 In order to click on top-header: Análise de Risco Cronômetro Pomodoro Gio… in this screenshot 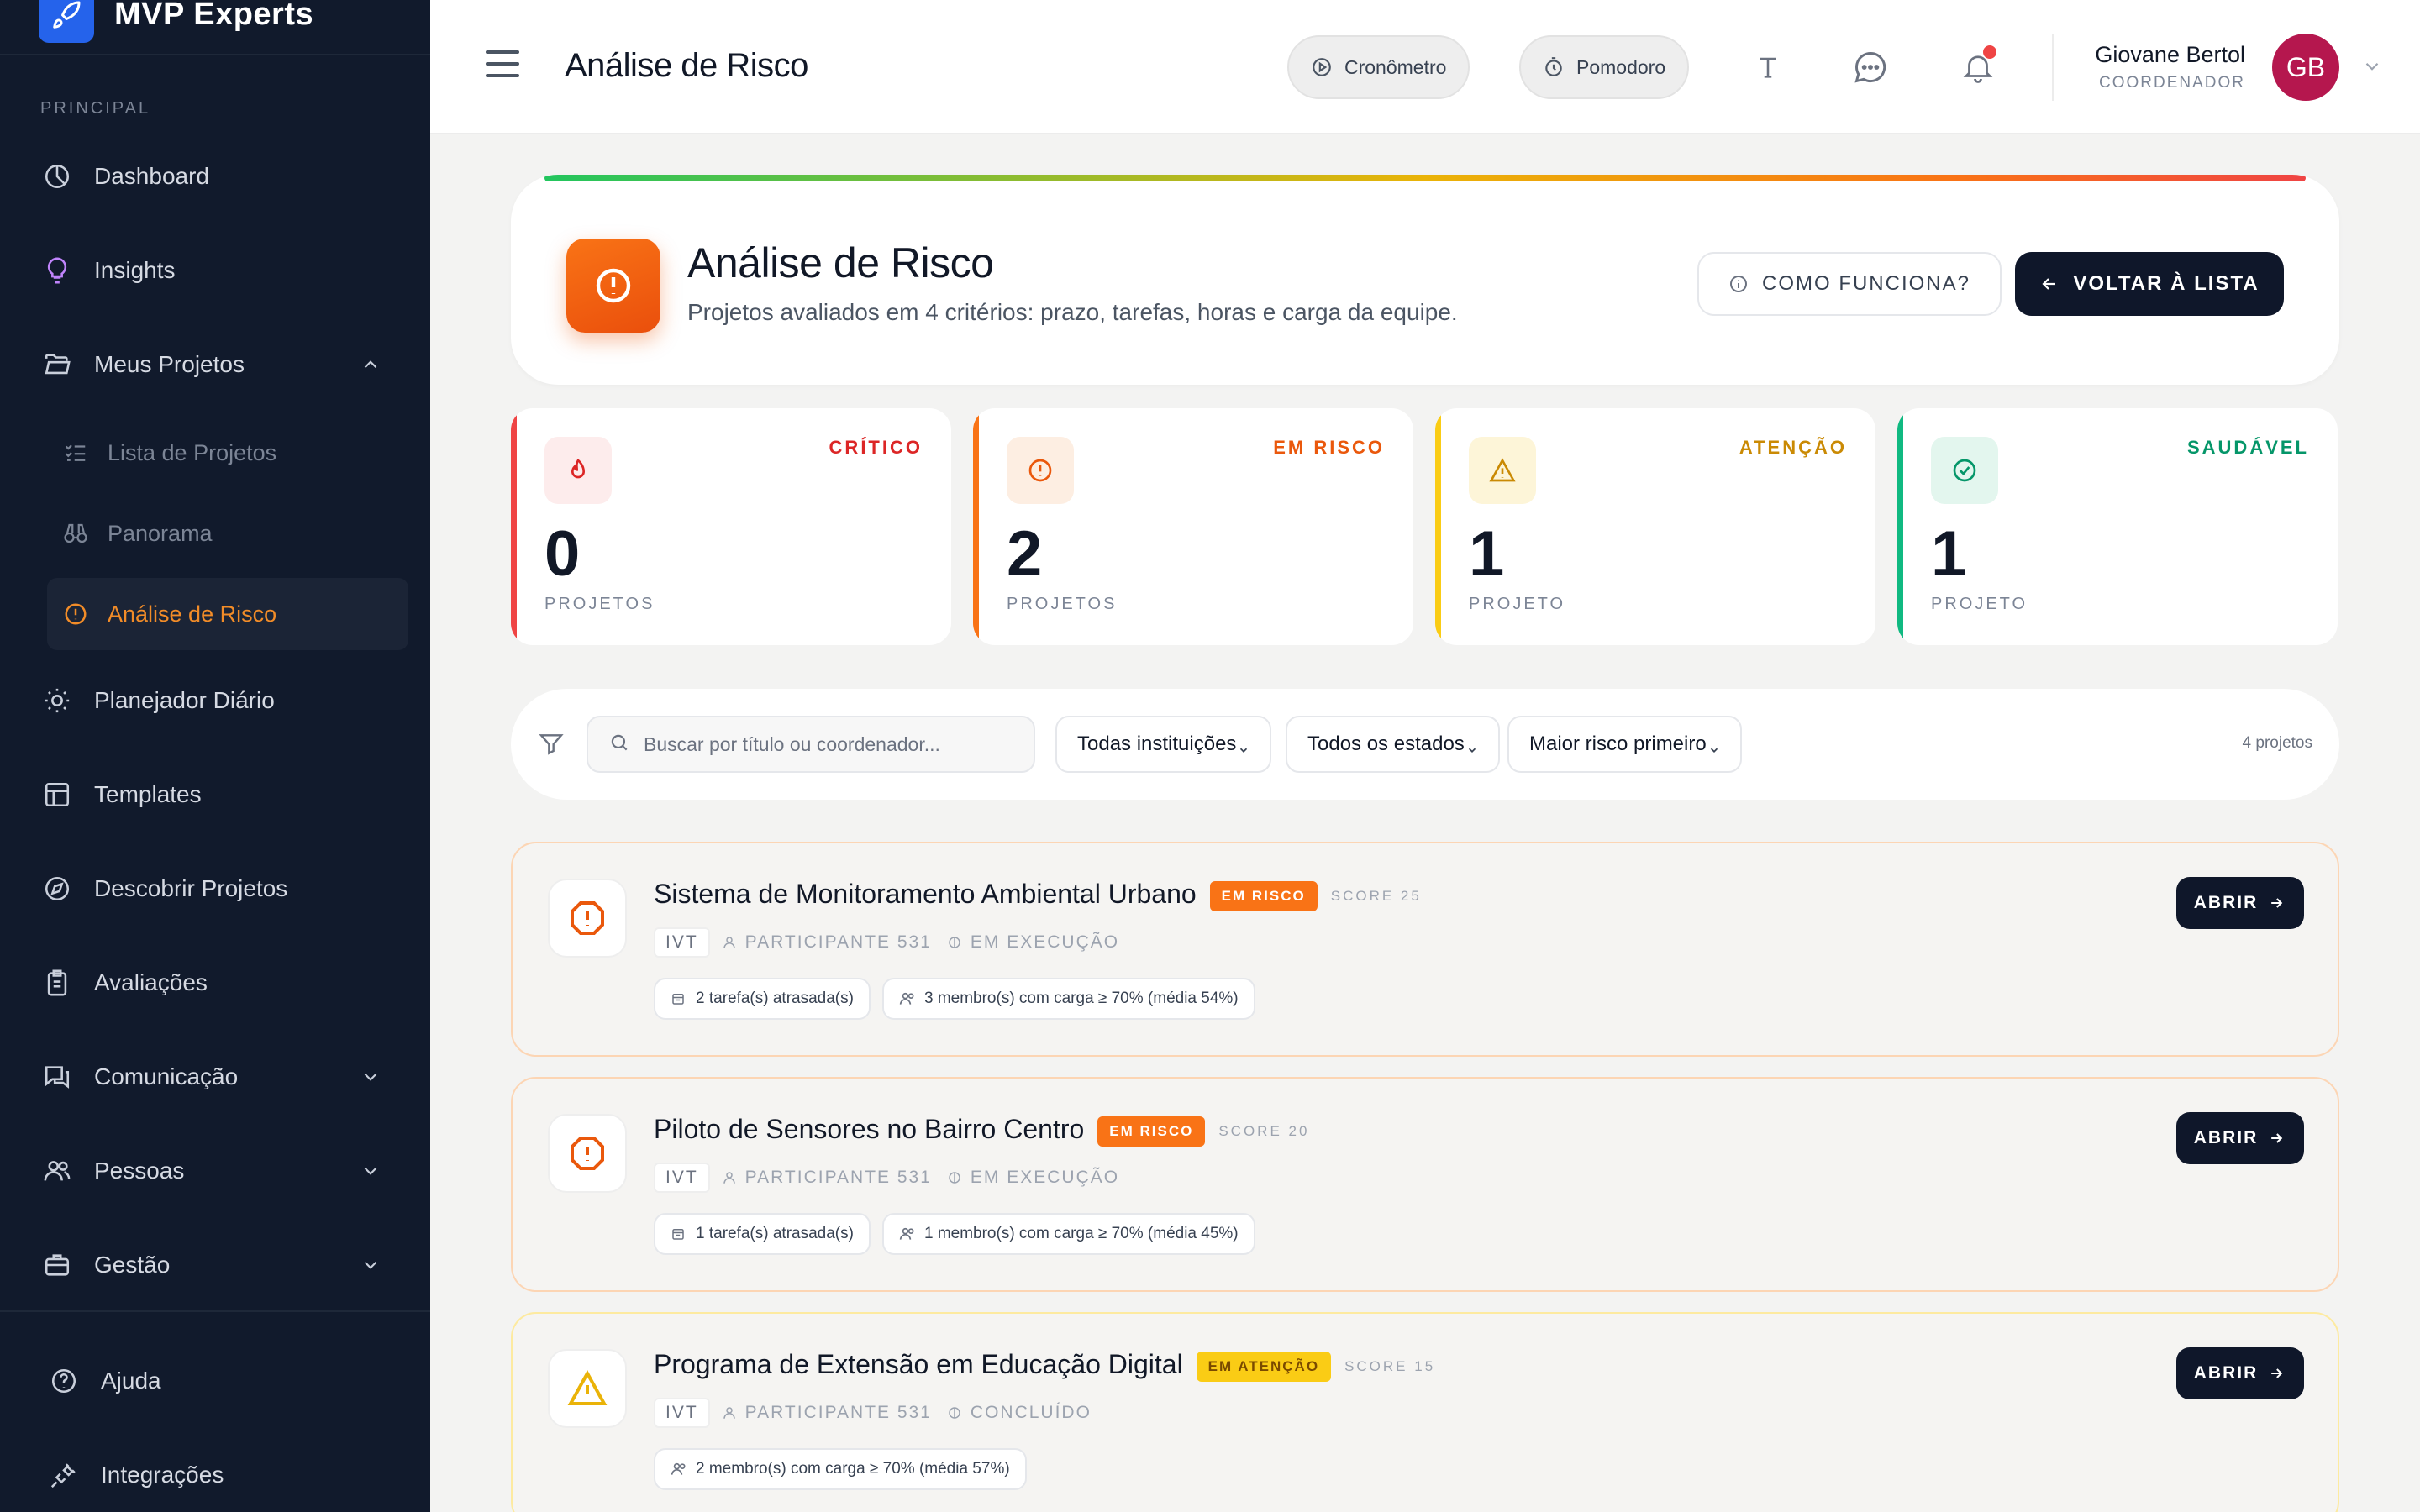, I will do `click(1425, 67)`.